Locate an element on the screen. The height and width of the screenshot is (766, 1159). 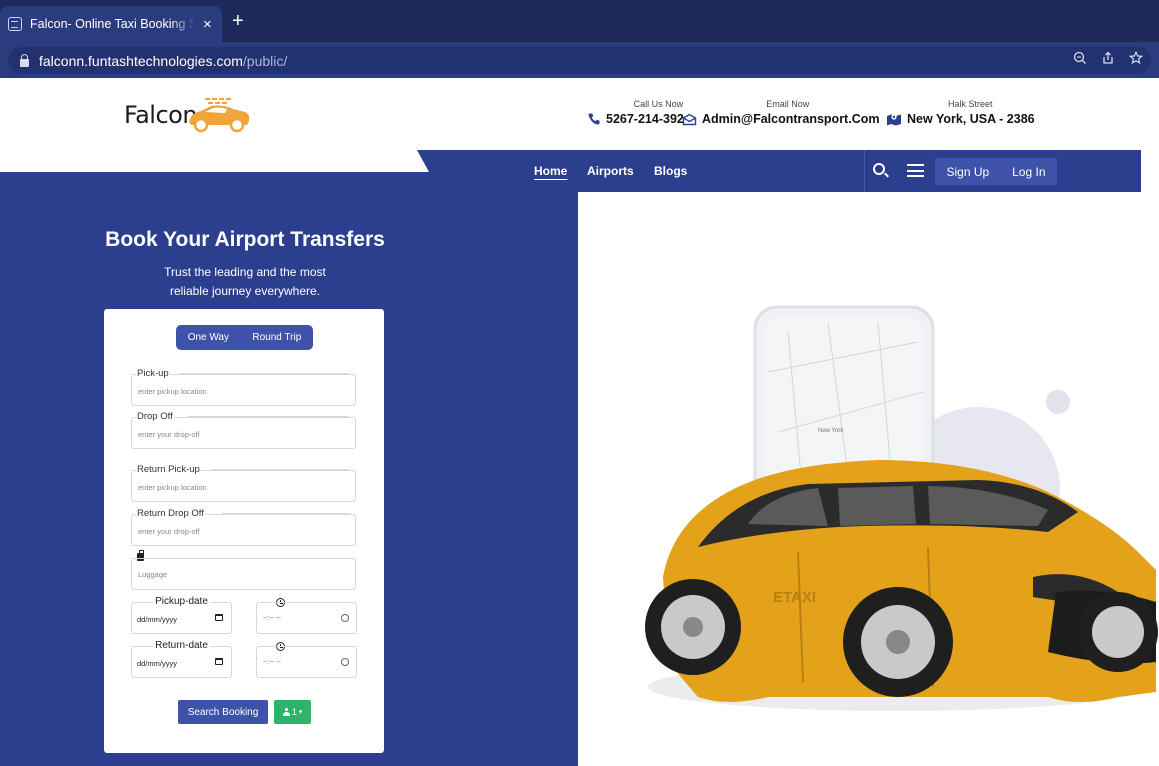
caret-down-icon: ▾ is located at coordinates (300, 712).